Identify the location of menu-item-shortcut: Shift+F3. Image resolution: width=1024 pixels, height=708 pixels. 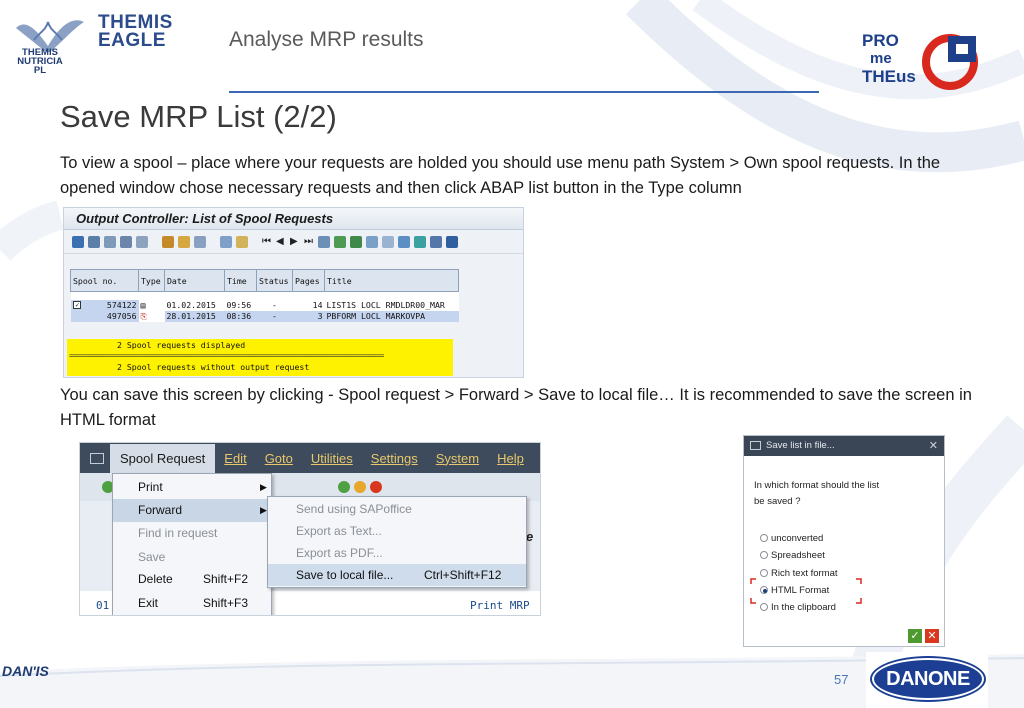
(226, 603).